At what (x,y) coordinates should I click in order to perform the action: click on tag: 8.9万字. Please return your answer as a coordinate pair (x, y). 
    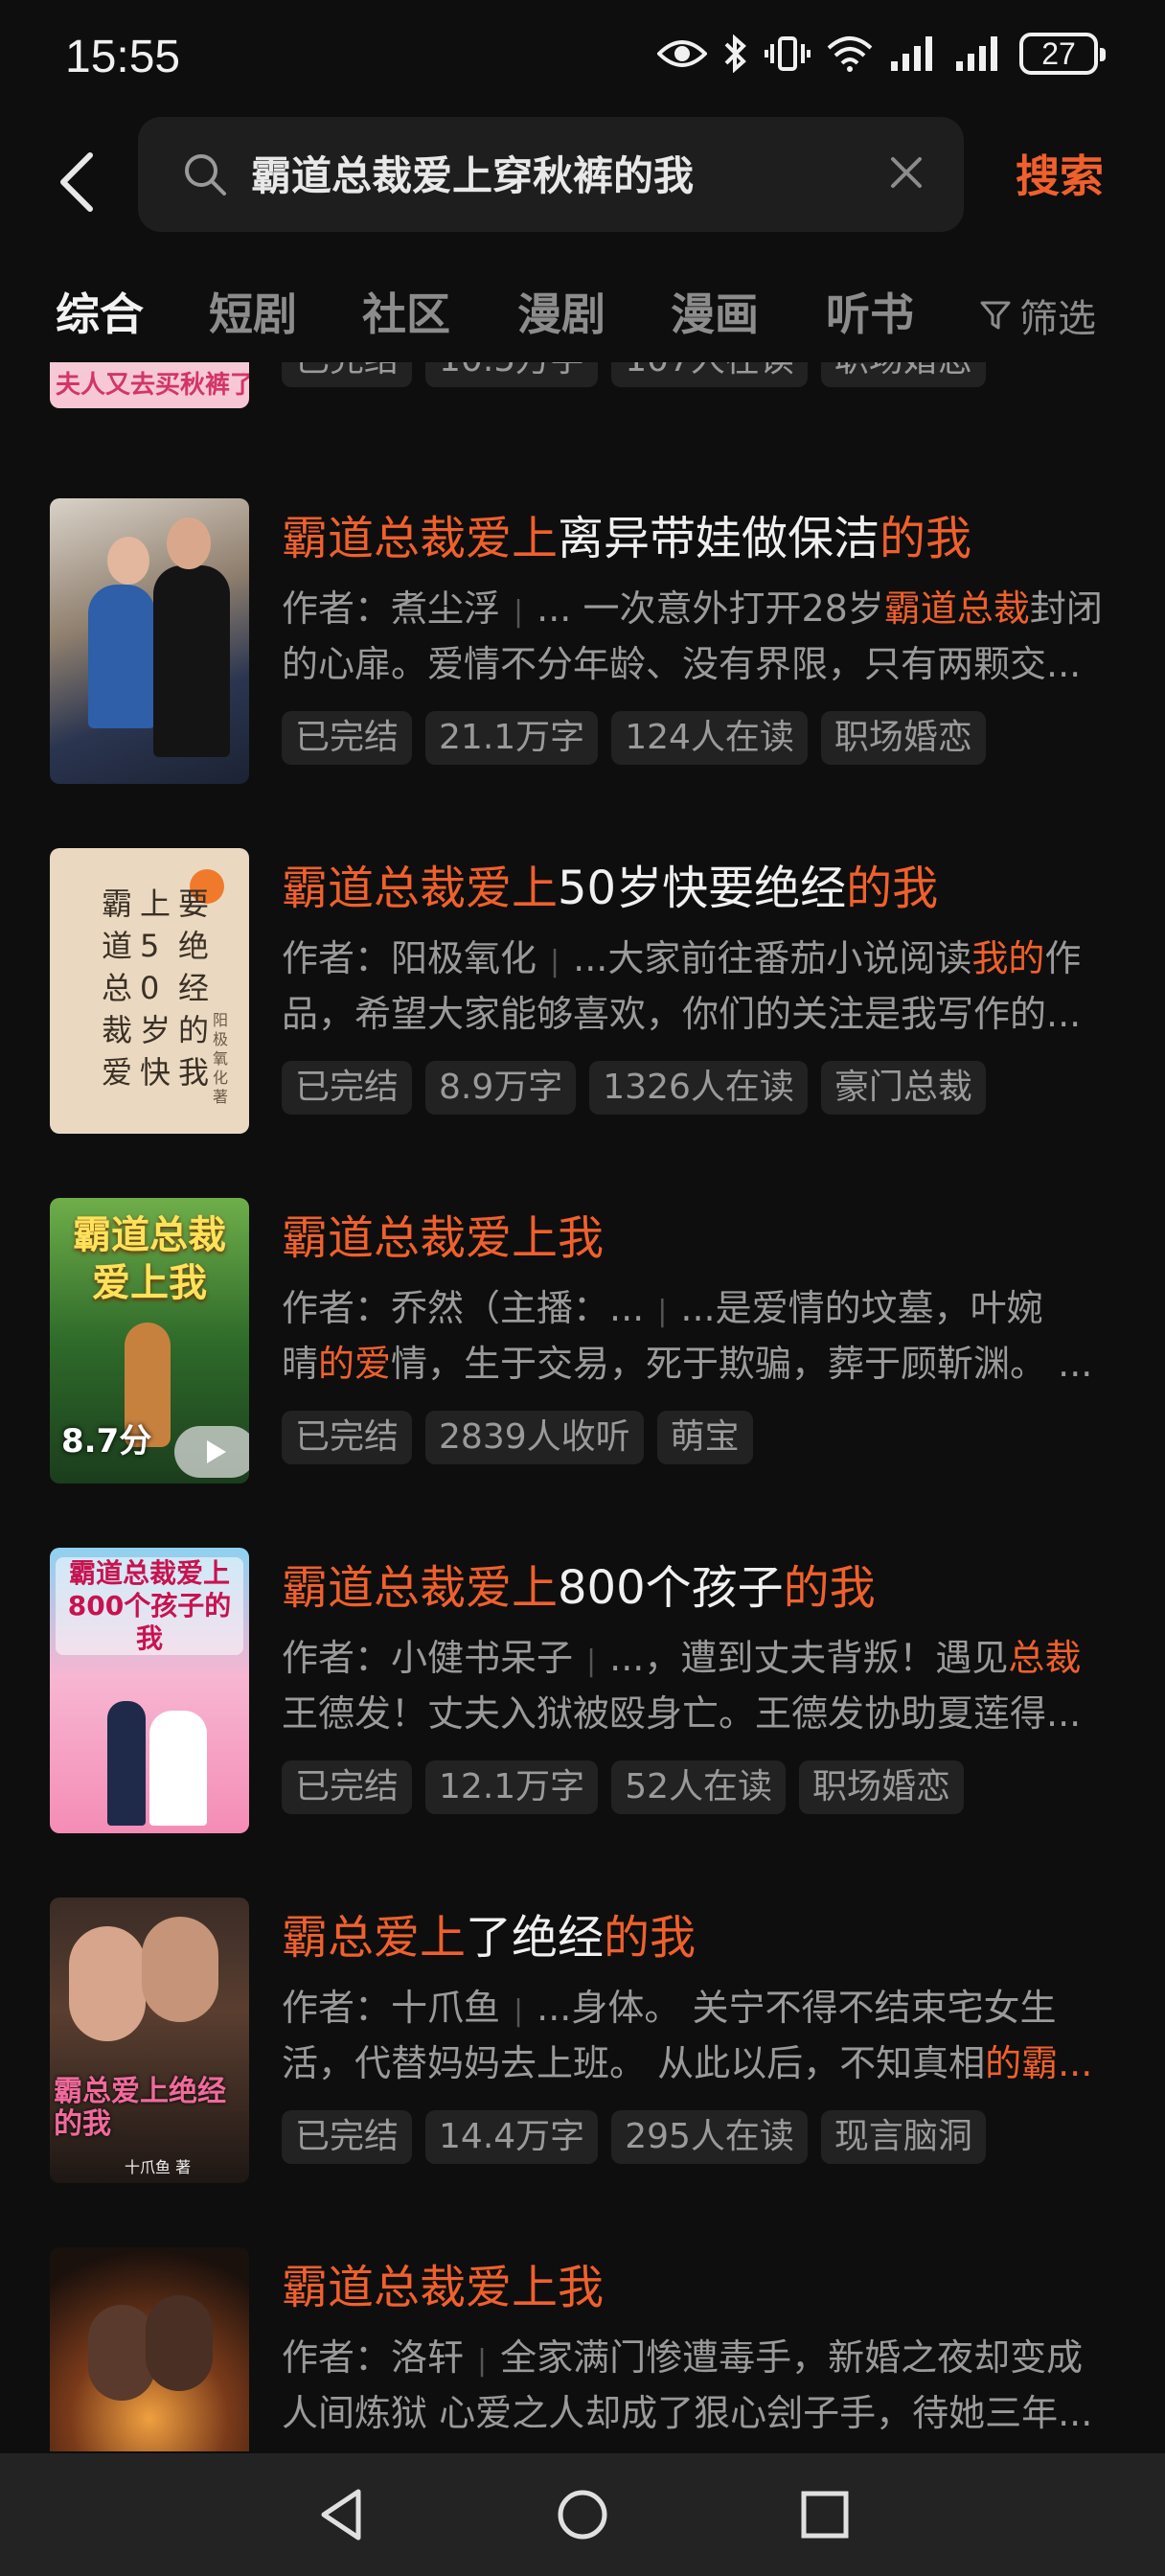
    Looking at the image, I should click on (501, 1088).